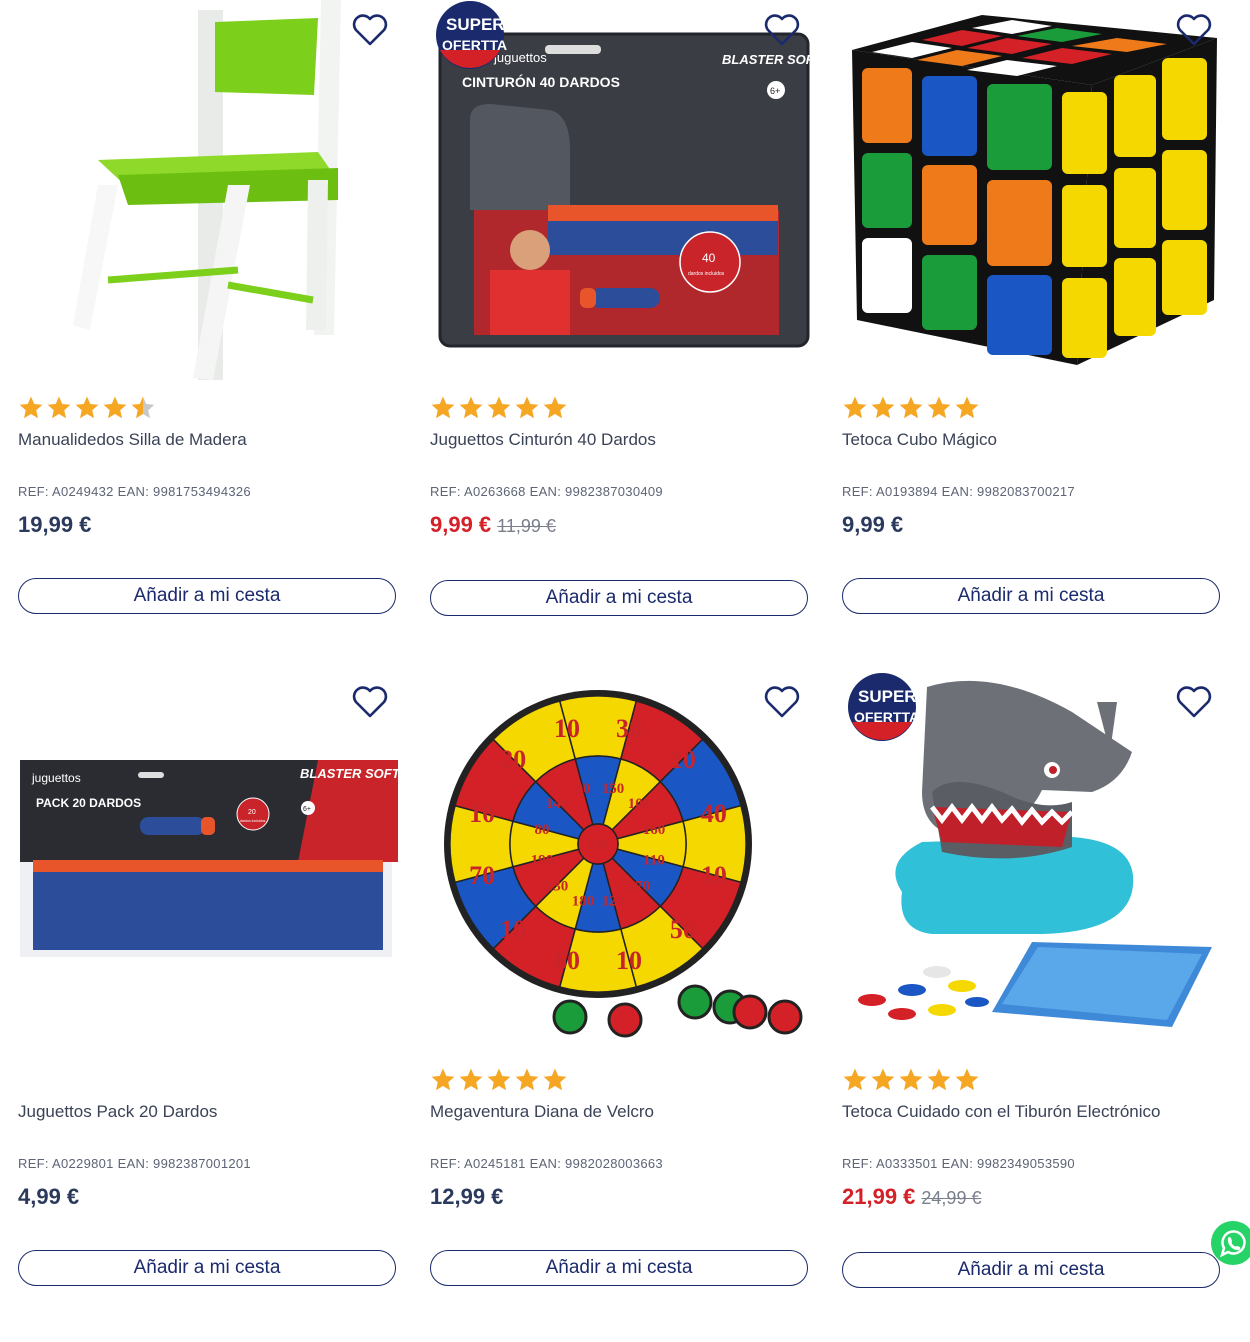 The height and width of the screenshot is (1342, 1250). I want to click on product-ref: REF: A0229801 EAN: 9982387001201, so click(134, 1163).